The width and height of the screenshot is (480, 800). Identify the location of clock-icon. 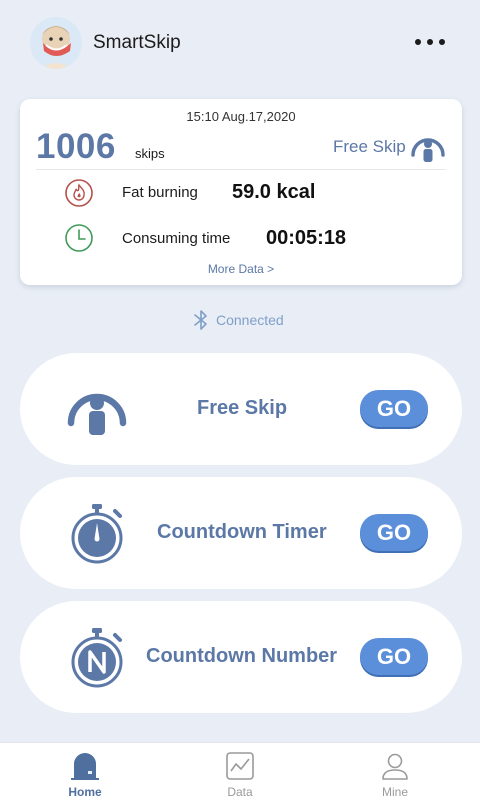
(79, 238).